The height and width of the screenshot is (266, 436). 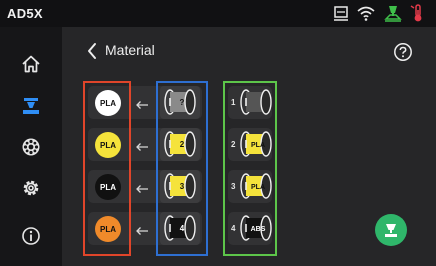 I want to click on sidebar-item-settings, so click(x=31, y=188).